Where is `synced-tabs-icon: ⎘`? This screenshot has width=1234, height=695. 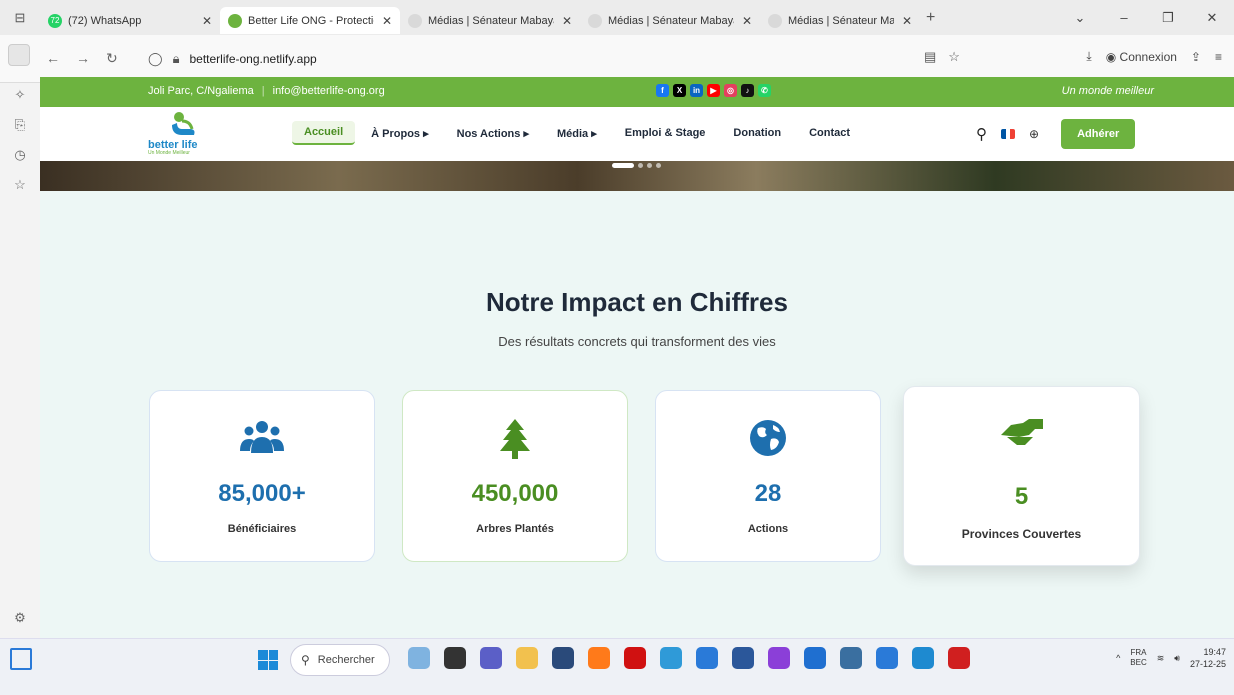 synced-tabs-icon: ⎘ is located at coordinates (20, 125).